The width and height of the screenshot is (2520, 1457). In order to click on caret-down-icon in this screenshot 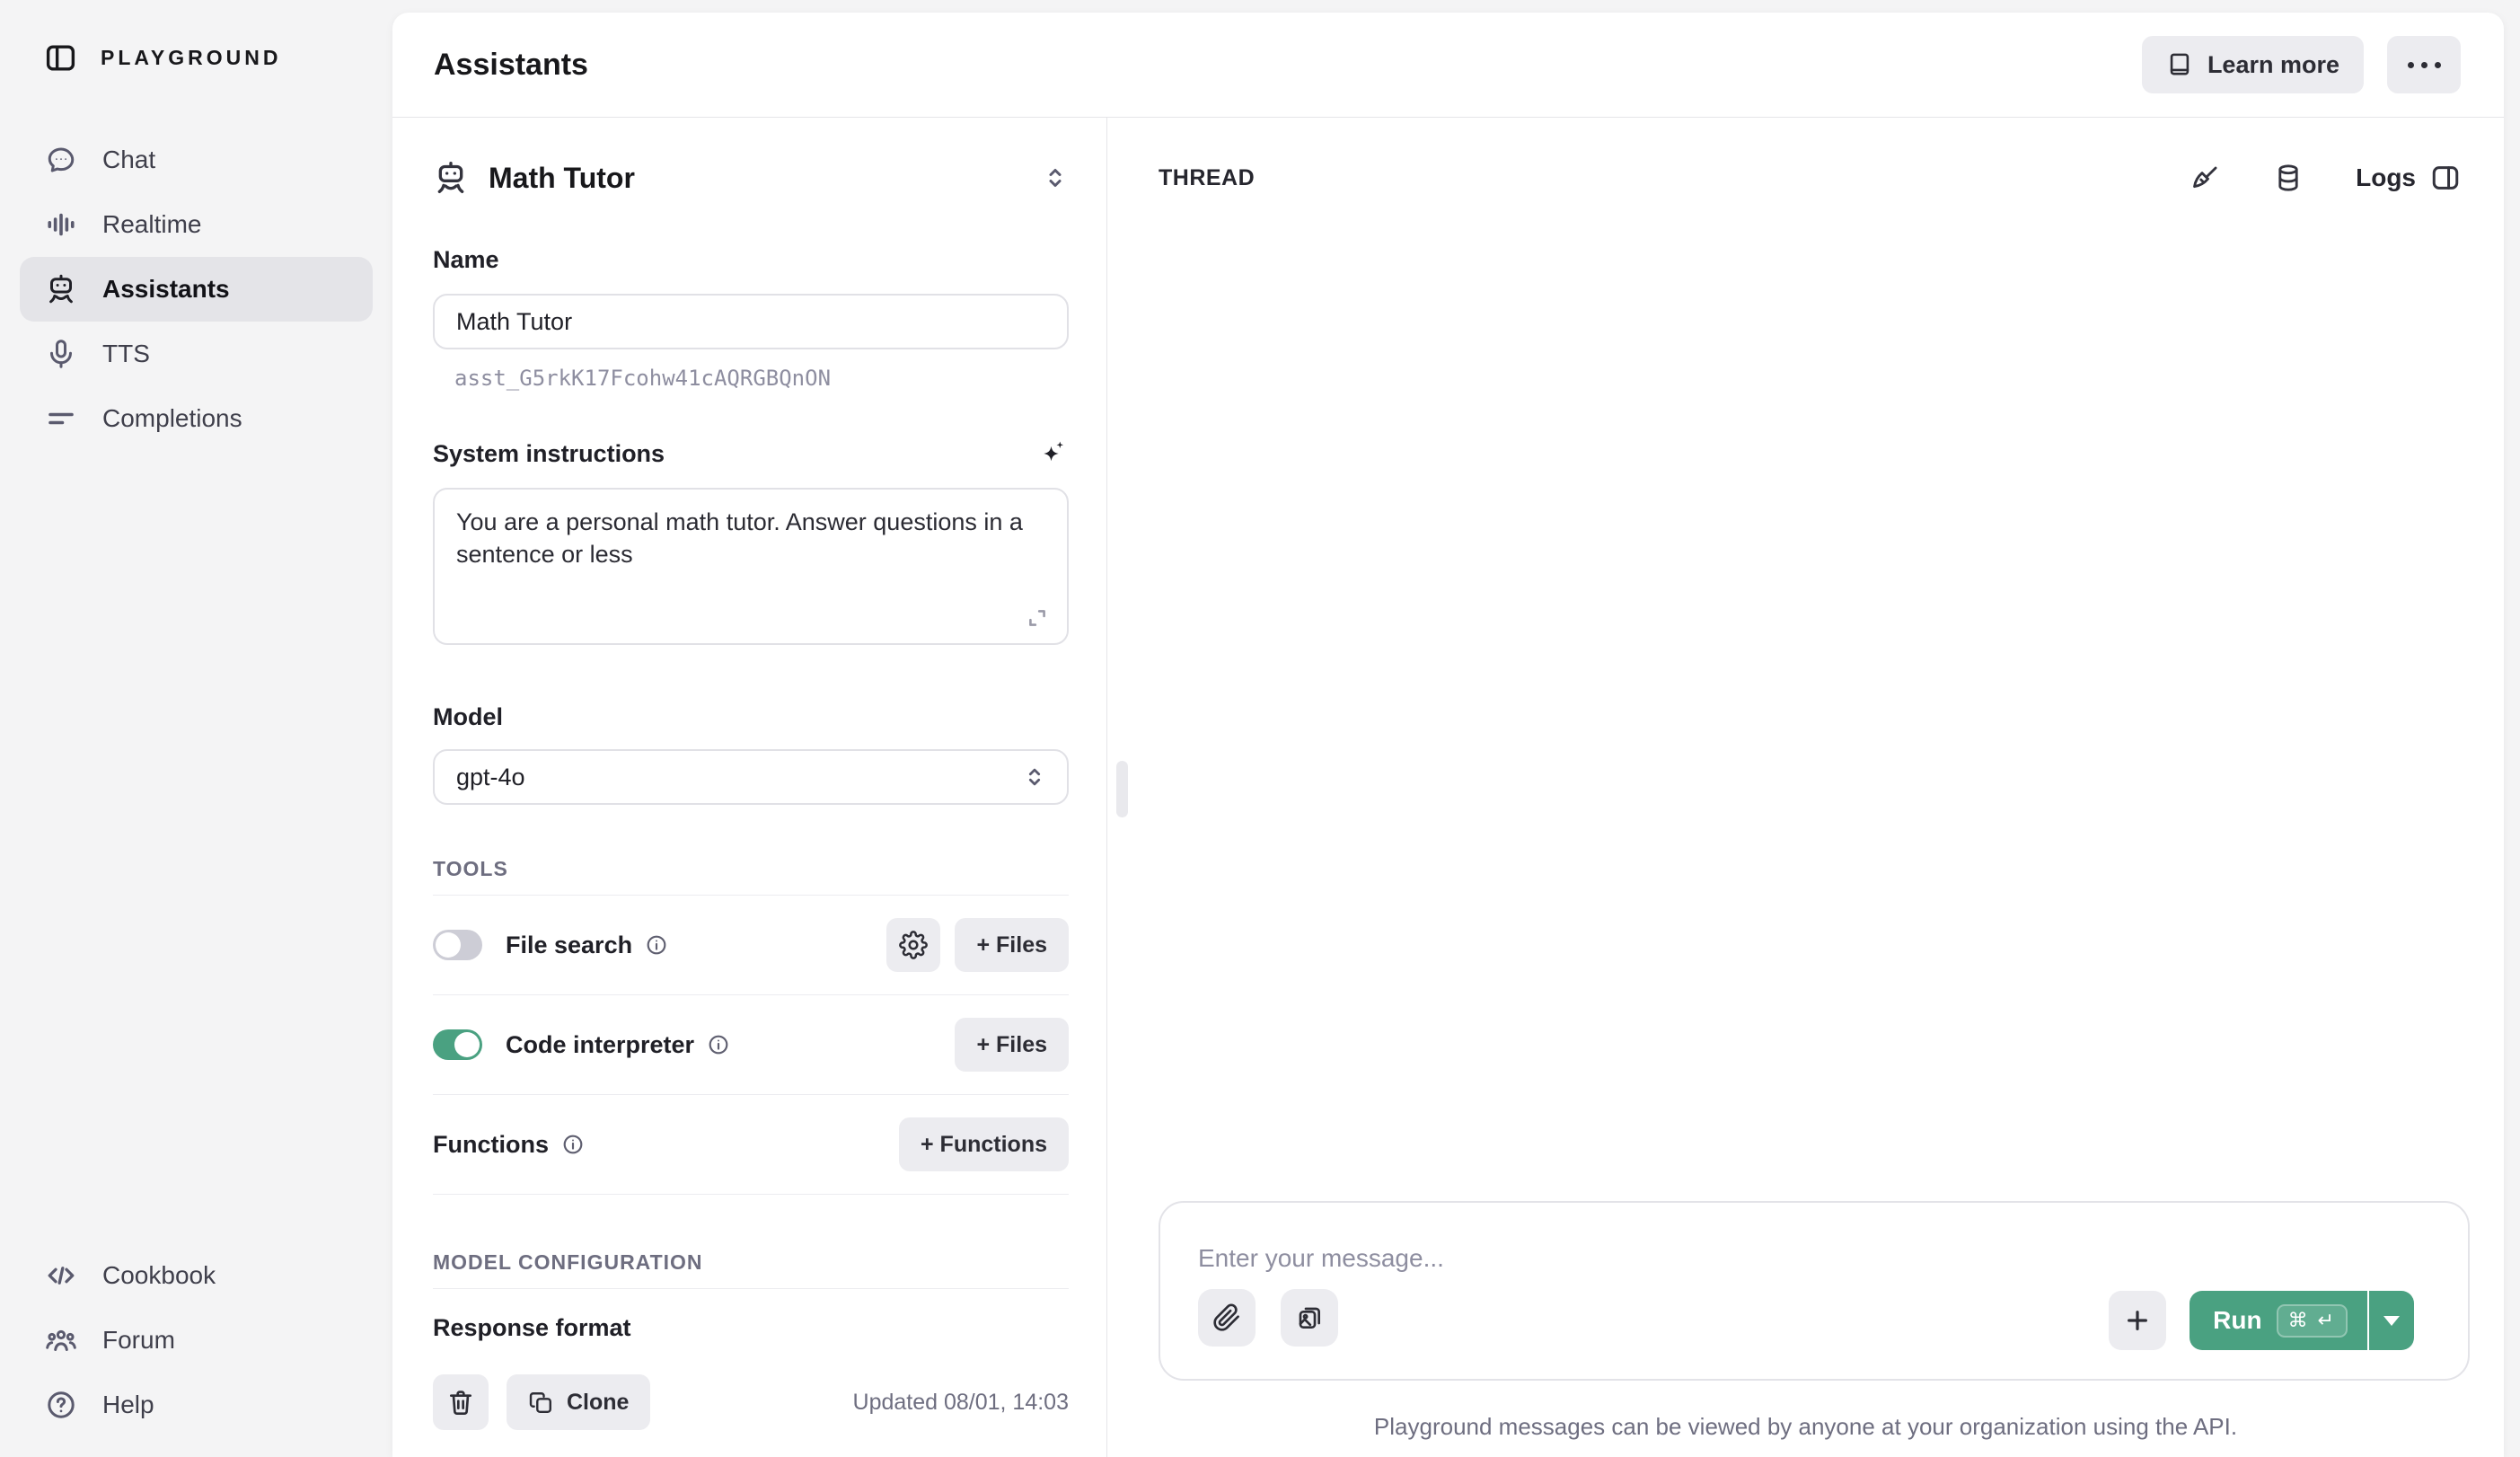, I will do `click(2391, 1321)`.